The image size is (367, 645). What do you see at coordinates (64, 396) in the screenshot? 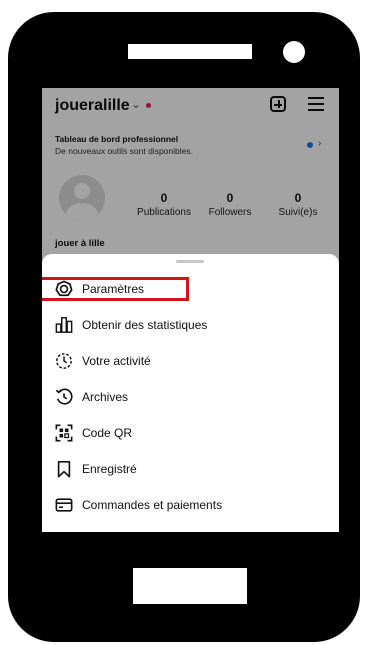
I see `archive-history-icon` at bounding box center [64, 396].